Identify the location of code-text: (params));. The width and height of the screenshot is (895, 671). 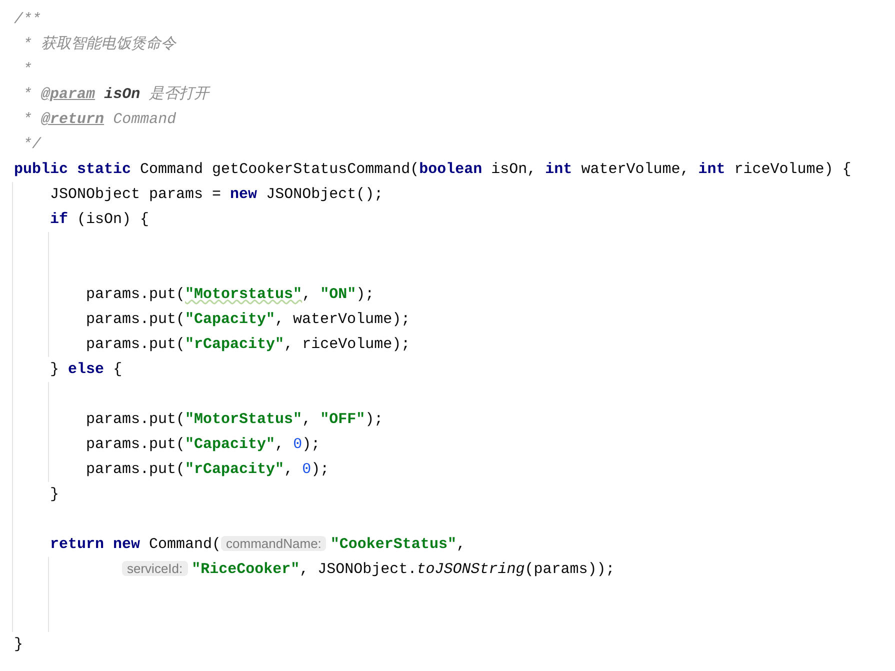
(569, 569).